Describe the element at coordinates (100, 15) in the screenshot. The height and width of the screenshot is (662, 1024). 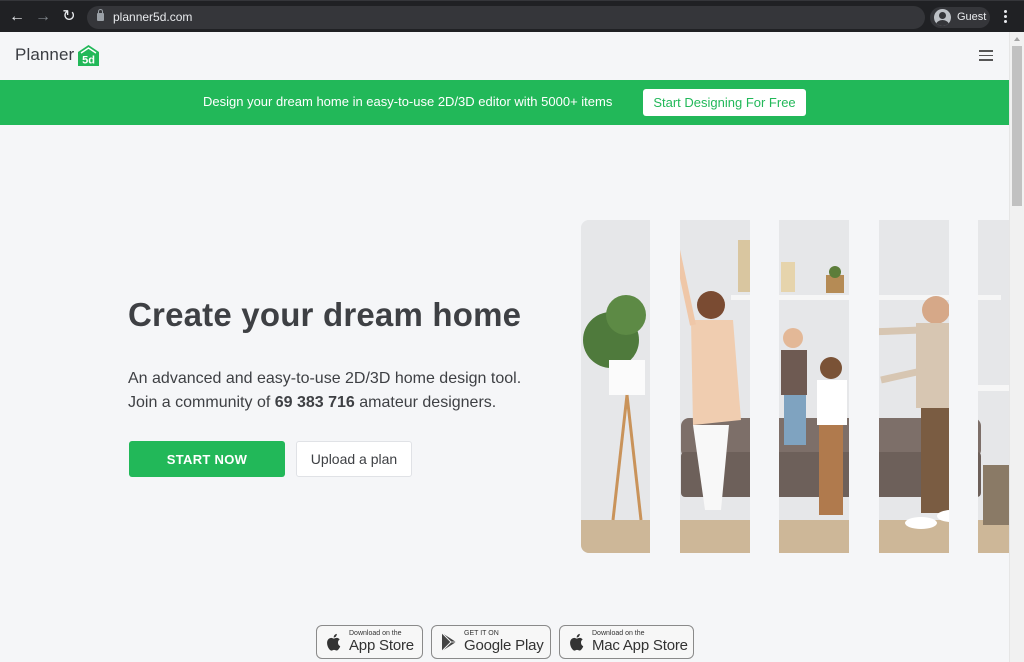
I see `lock-icon` at that location.